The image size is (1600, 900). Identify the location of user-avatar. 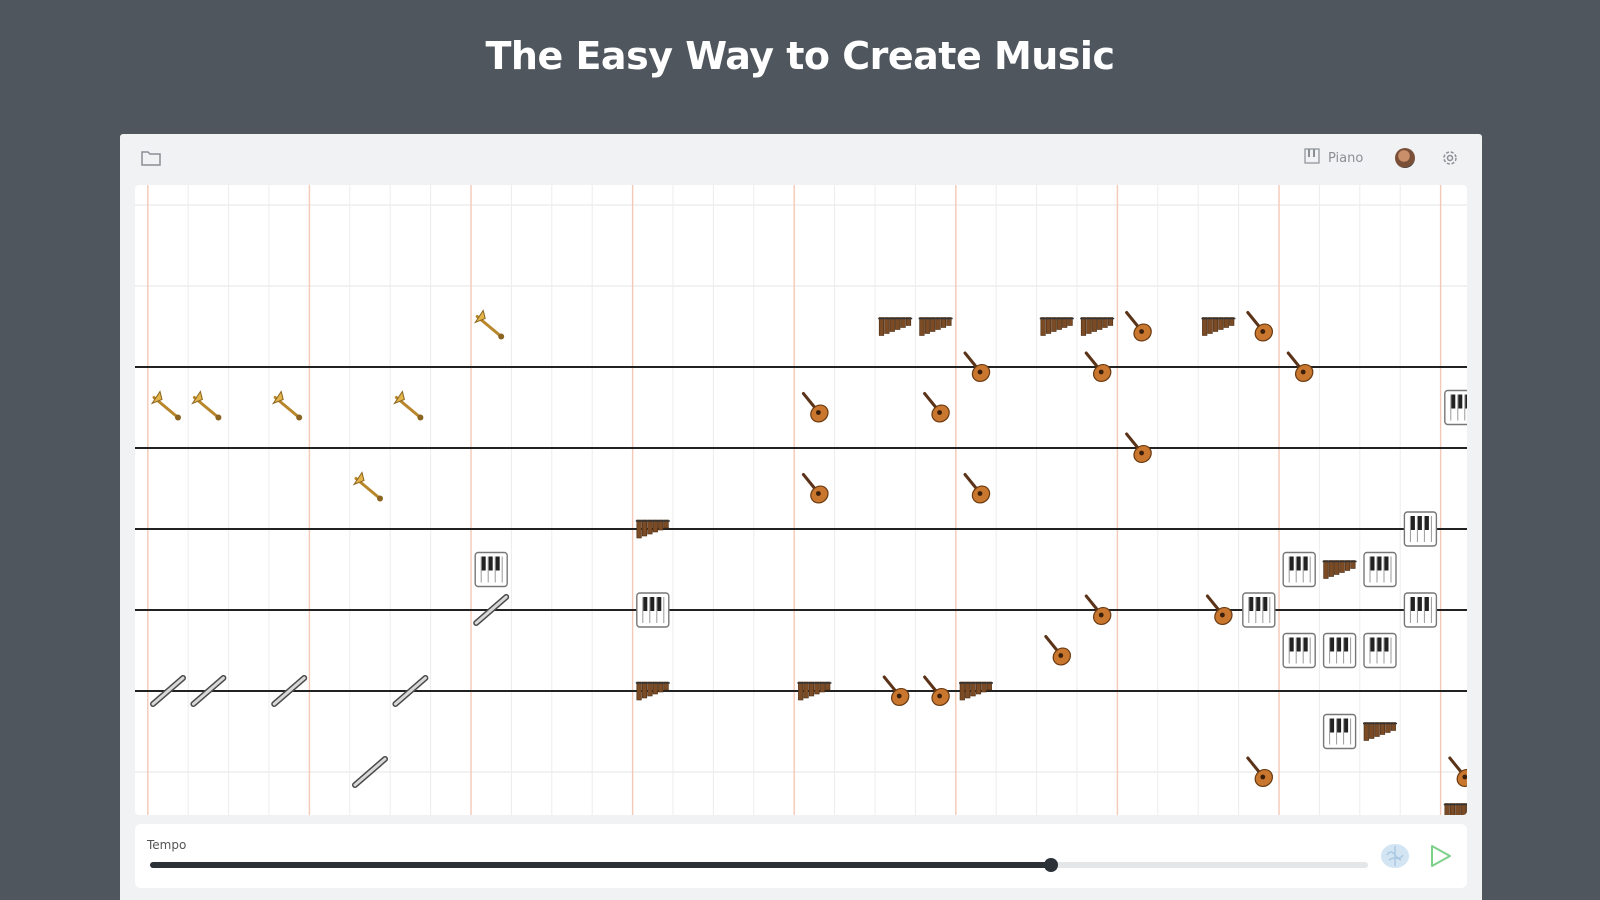
(1405, 158).